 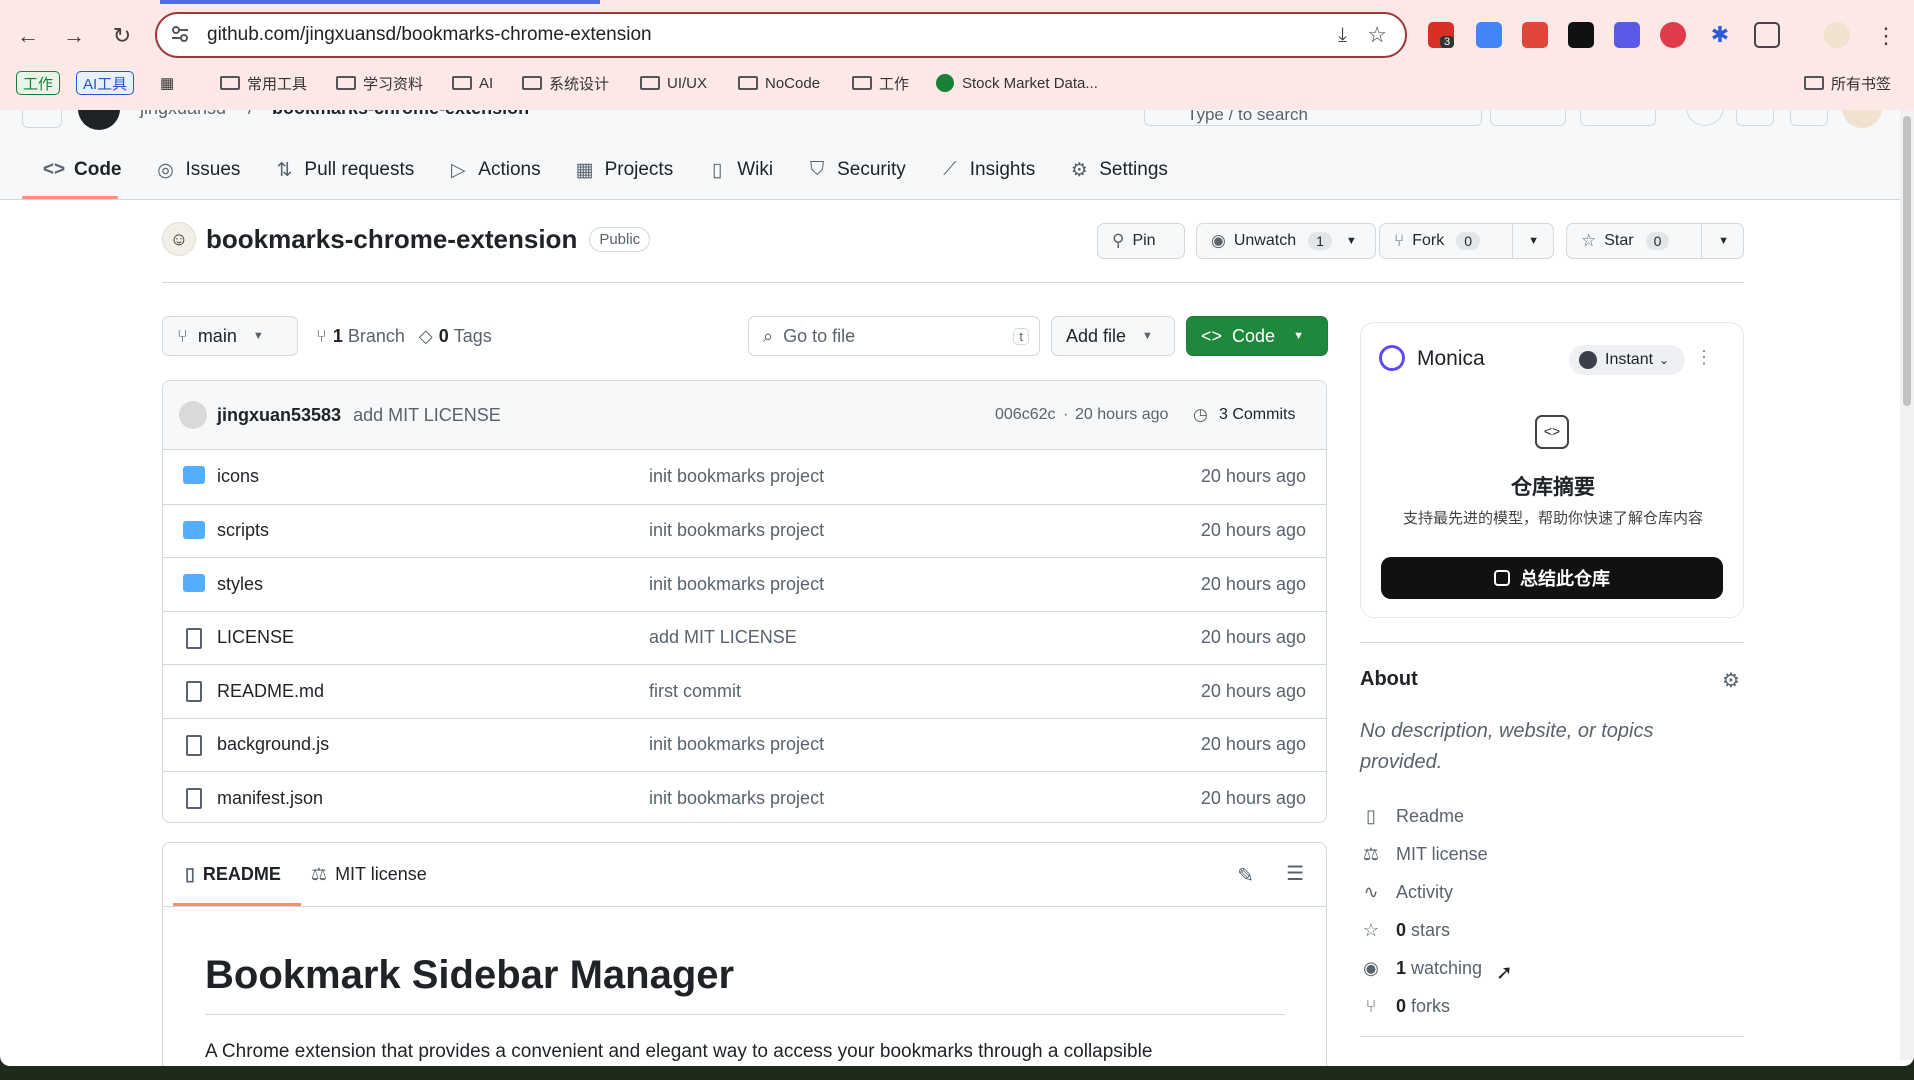 What do you see at coordinates (1295, 873) in the screenshot?
I see `outline-list-icon: ☰` at bounding box center [1295, 873].